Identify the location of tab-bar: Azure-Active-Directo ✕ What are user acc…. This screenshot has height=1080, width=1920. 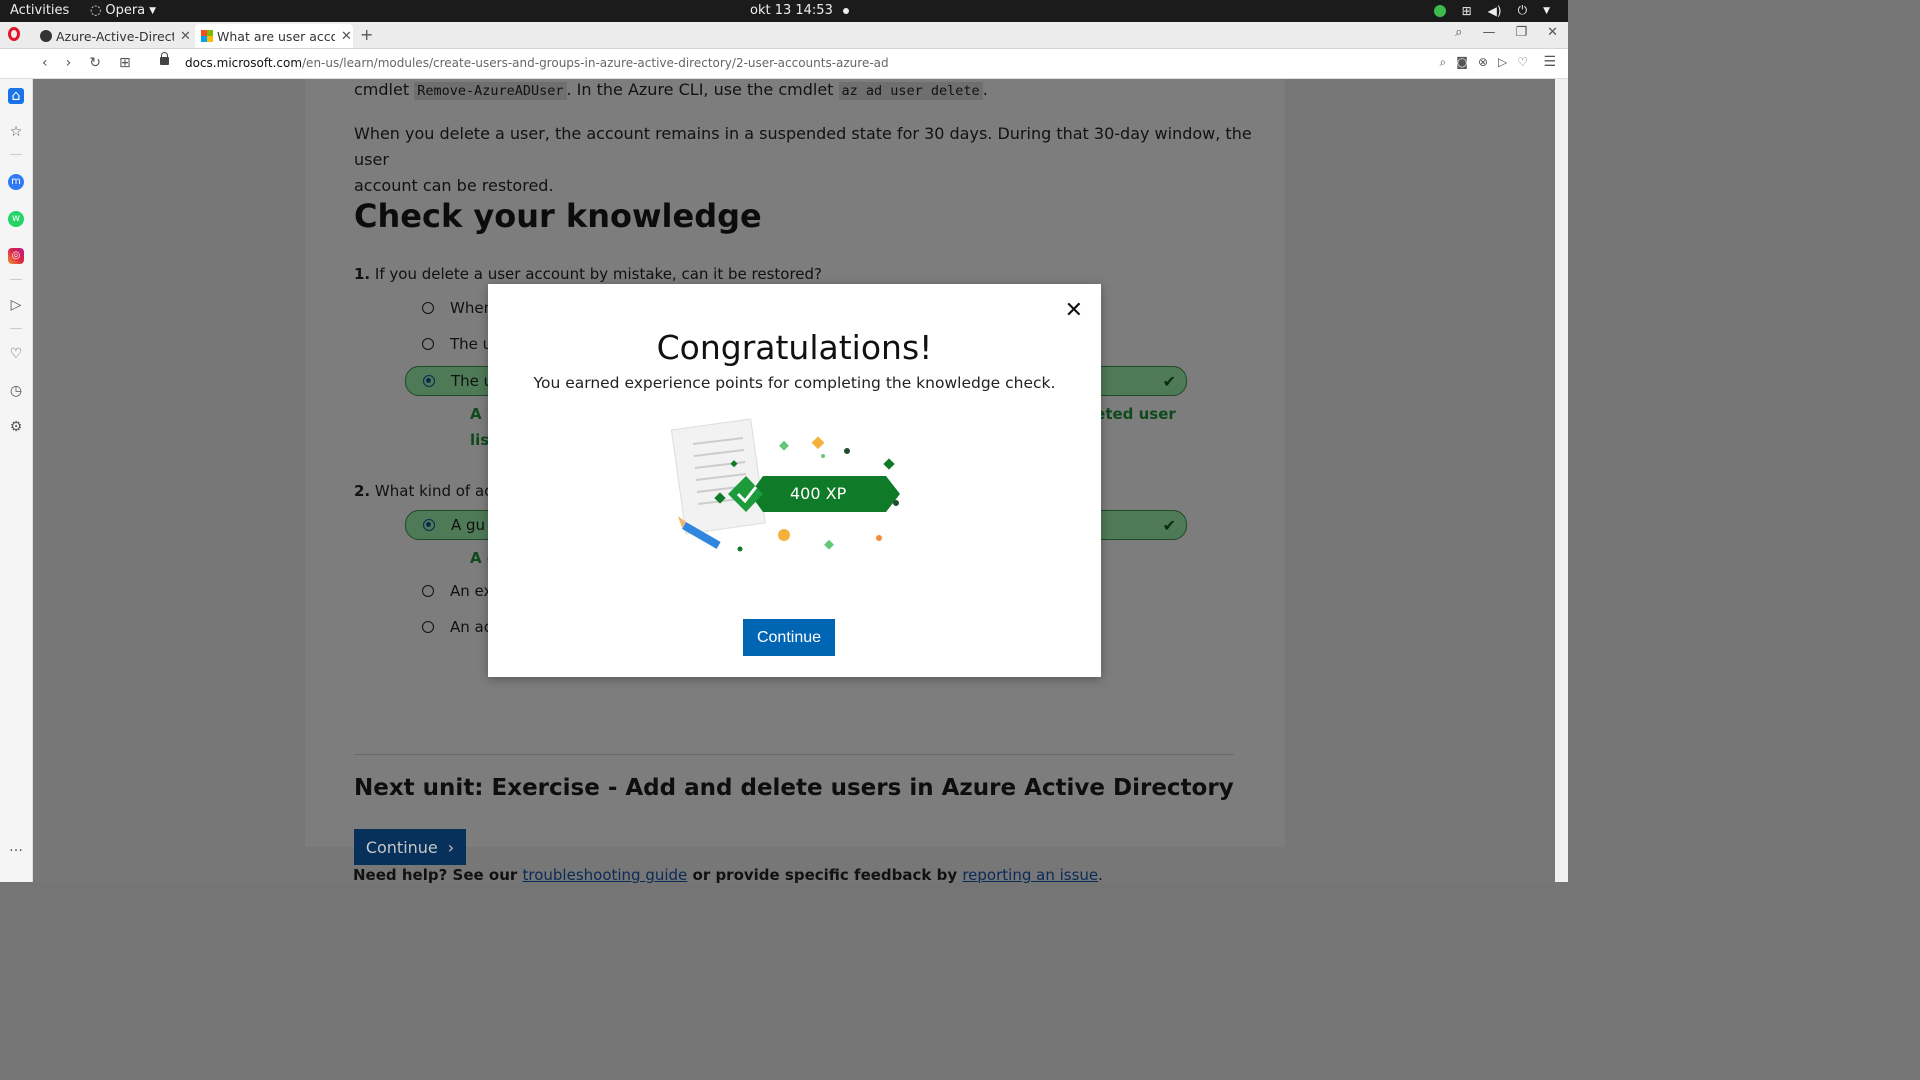
(784, 35).